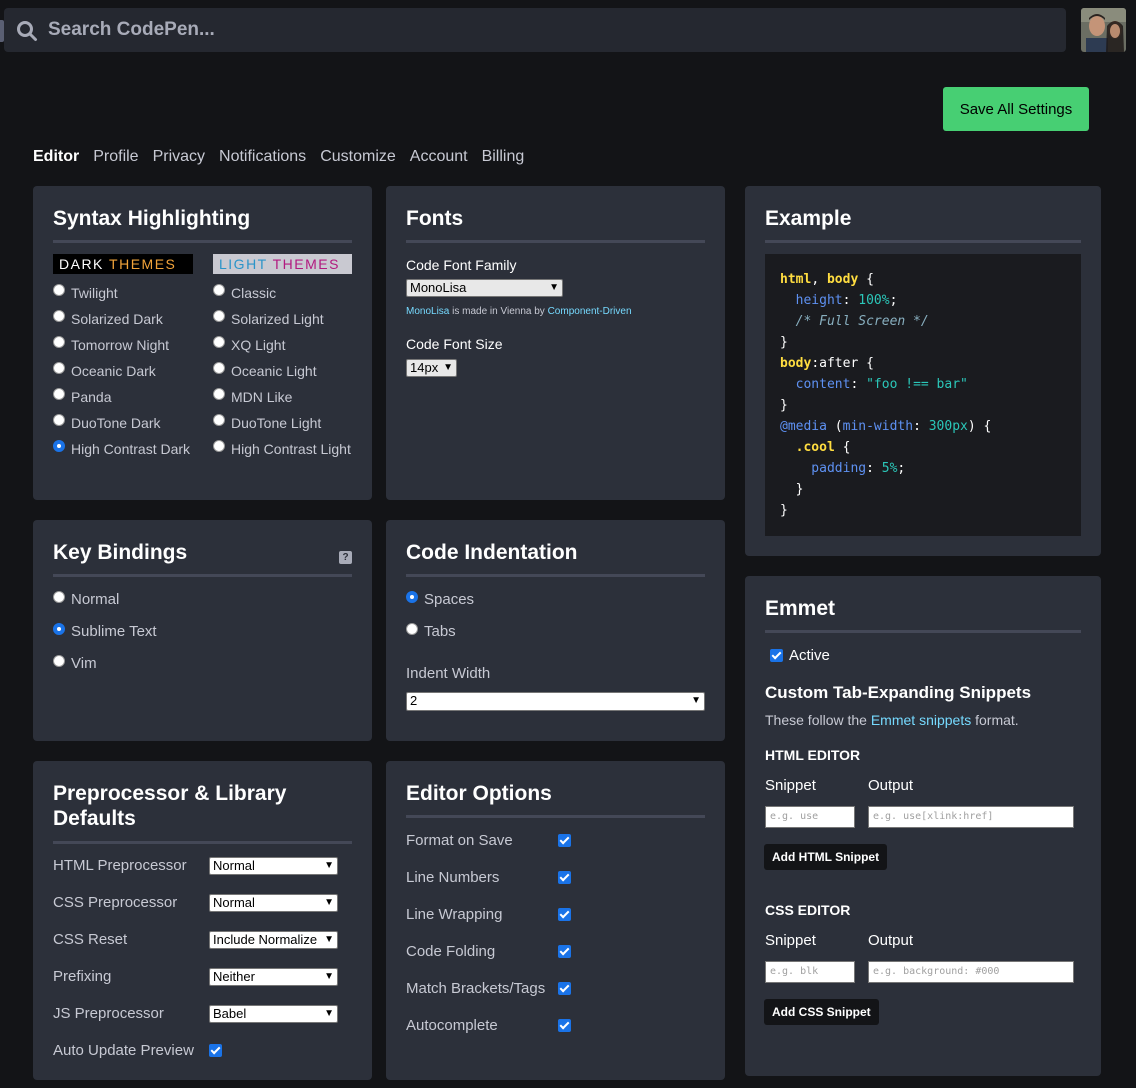  Describe the element at coordinates (104, 370) in the screenshot. I see `radio-oceanic-dark: Oceanic Dark` at that location.